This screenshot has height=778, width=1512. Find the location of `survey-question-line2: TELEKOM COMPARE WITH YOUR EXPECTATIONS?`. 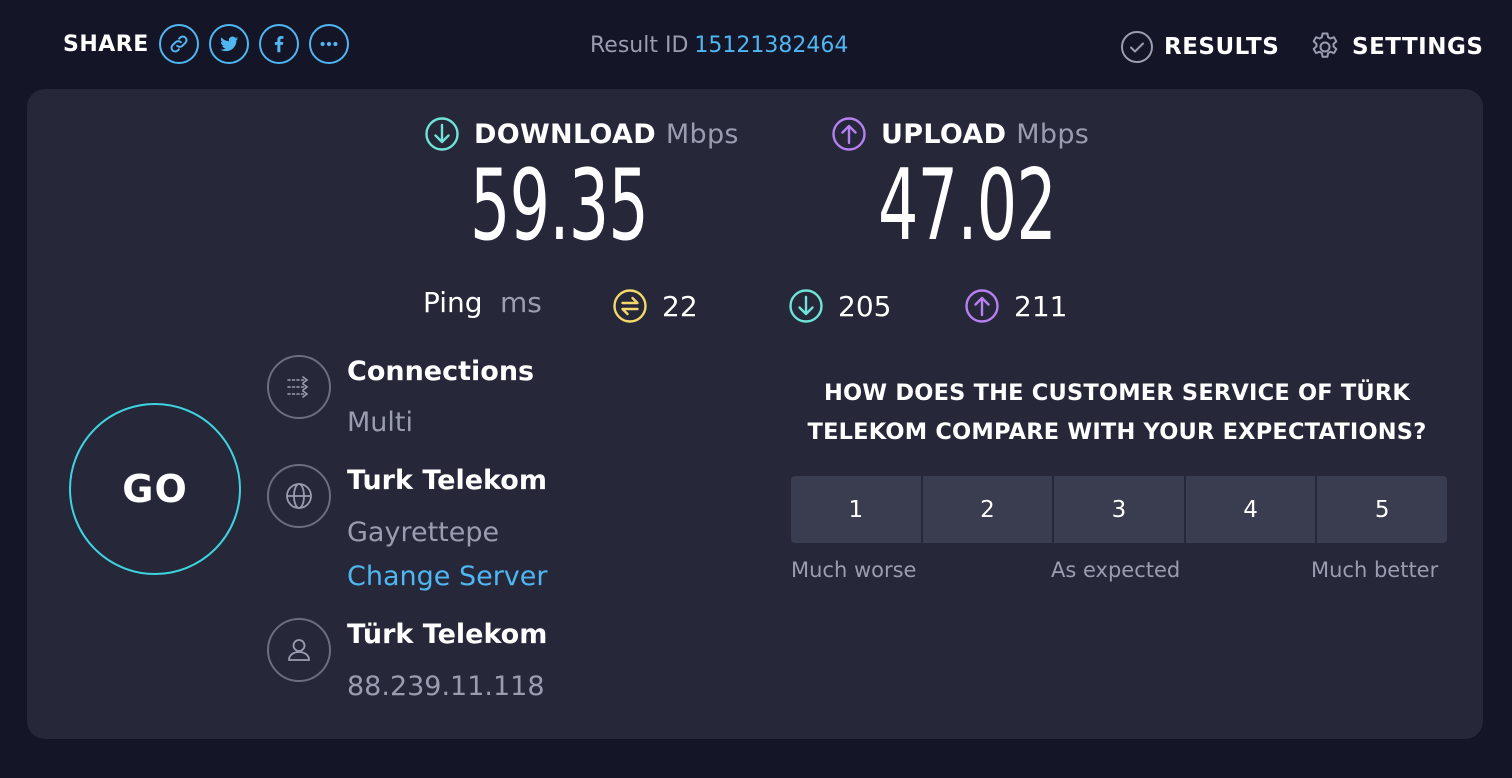

survey-question-line2: TELEKOM COMPARE WITH YOUR EXPECTATIONS? is located at coordinates (1117, 432).